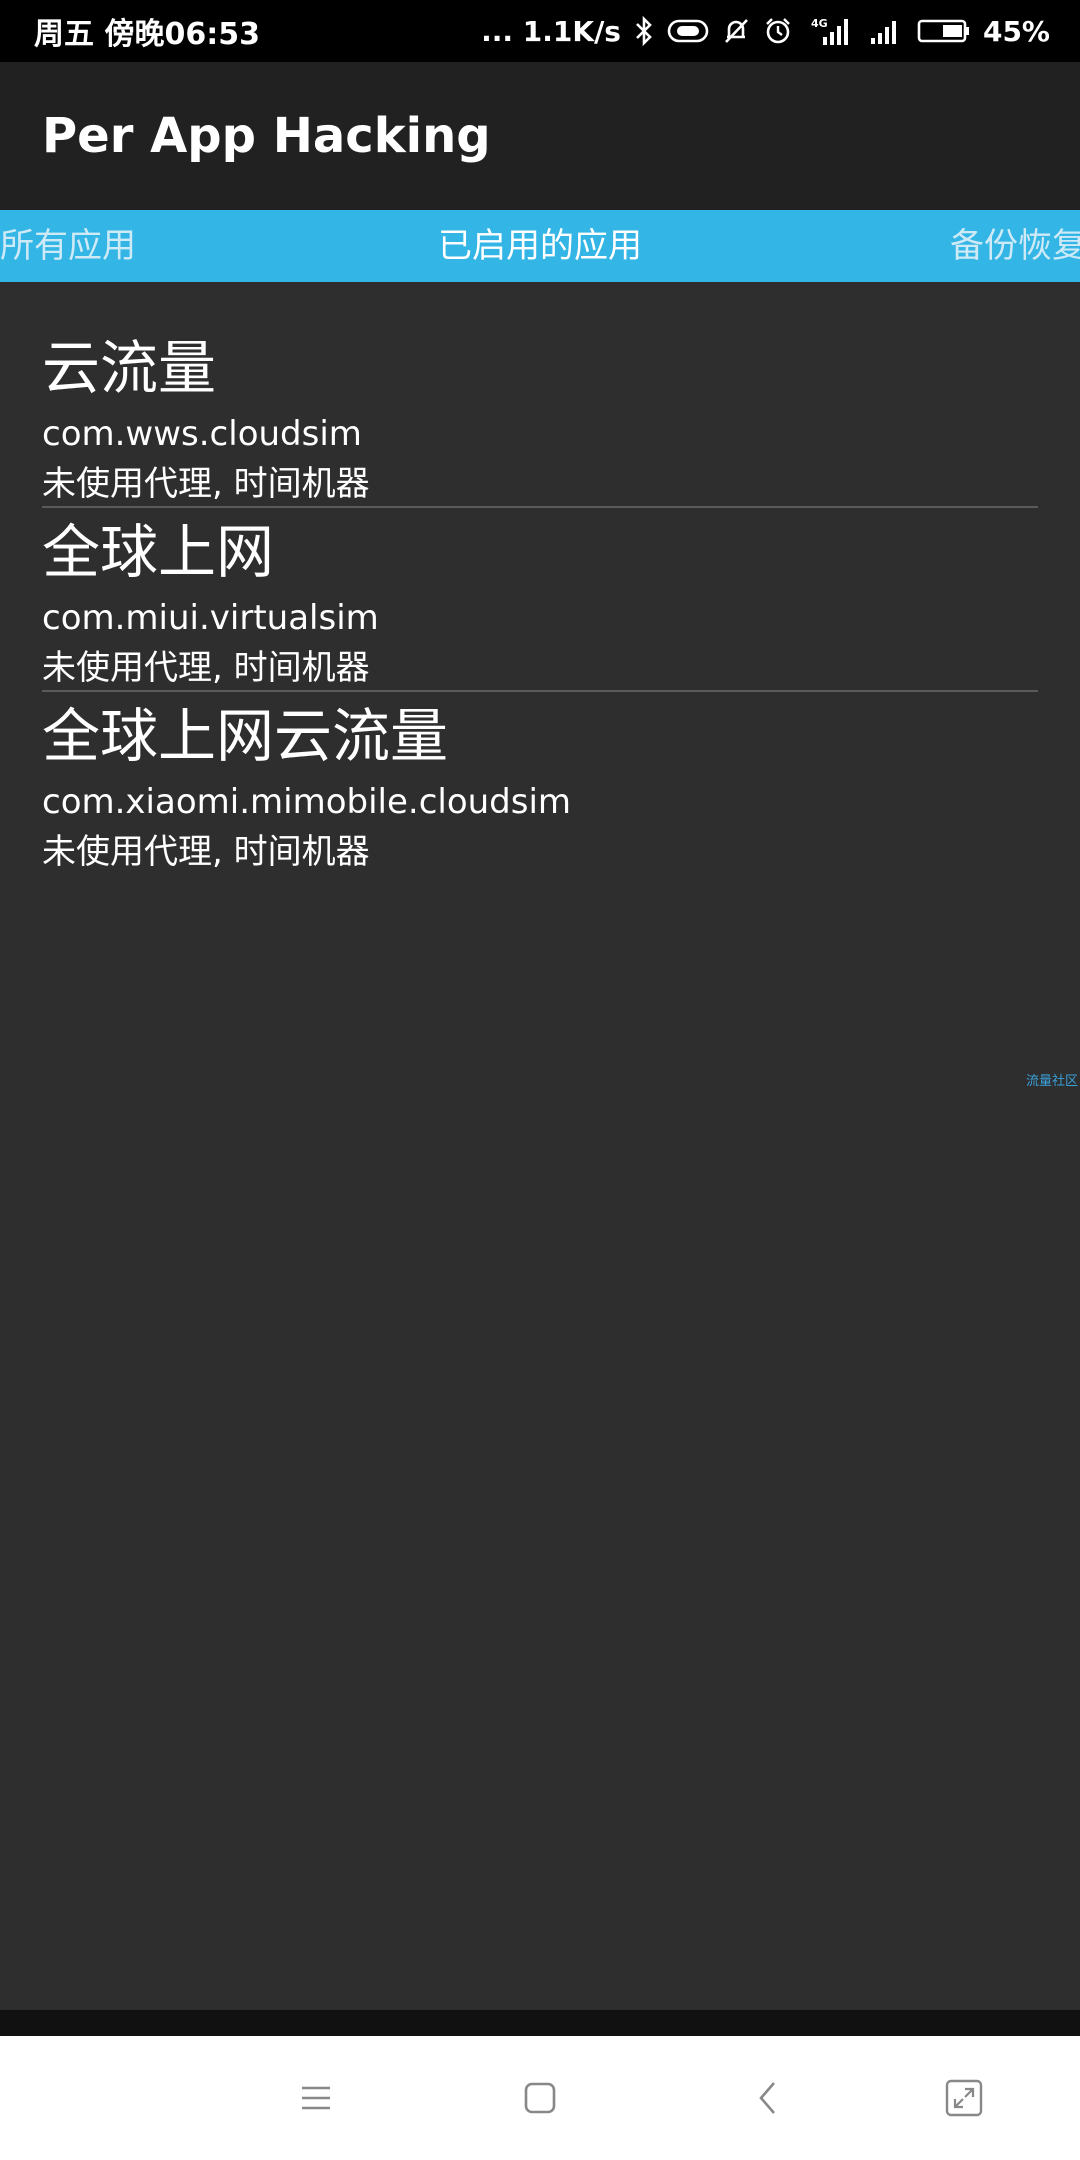 This screenshot has width=1080, height=2160. What do you see at coordinates (1015, 246) in the screenshot?
I see `tab-backup-restore: 备份恢复` at bounding box center [1015, 246].